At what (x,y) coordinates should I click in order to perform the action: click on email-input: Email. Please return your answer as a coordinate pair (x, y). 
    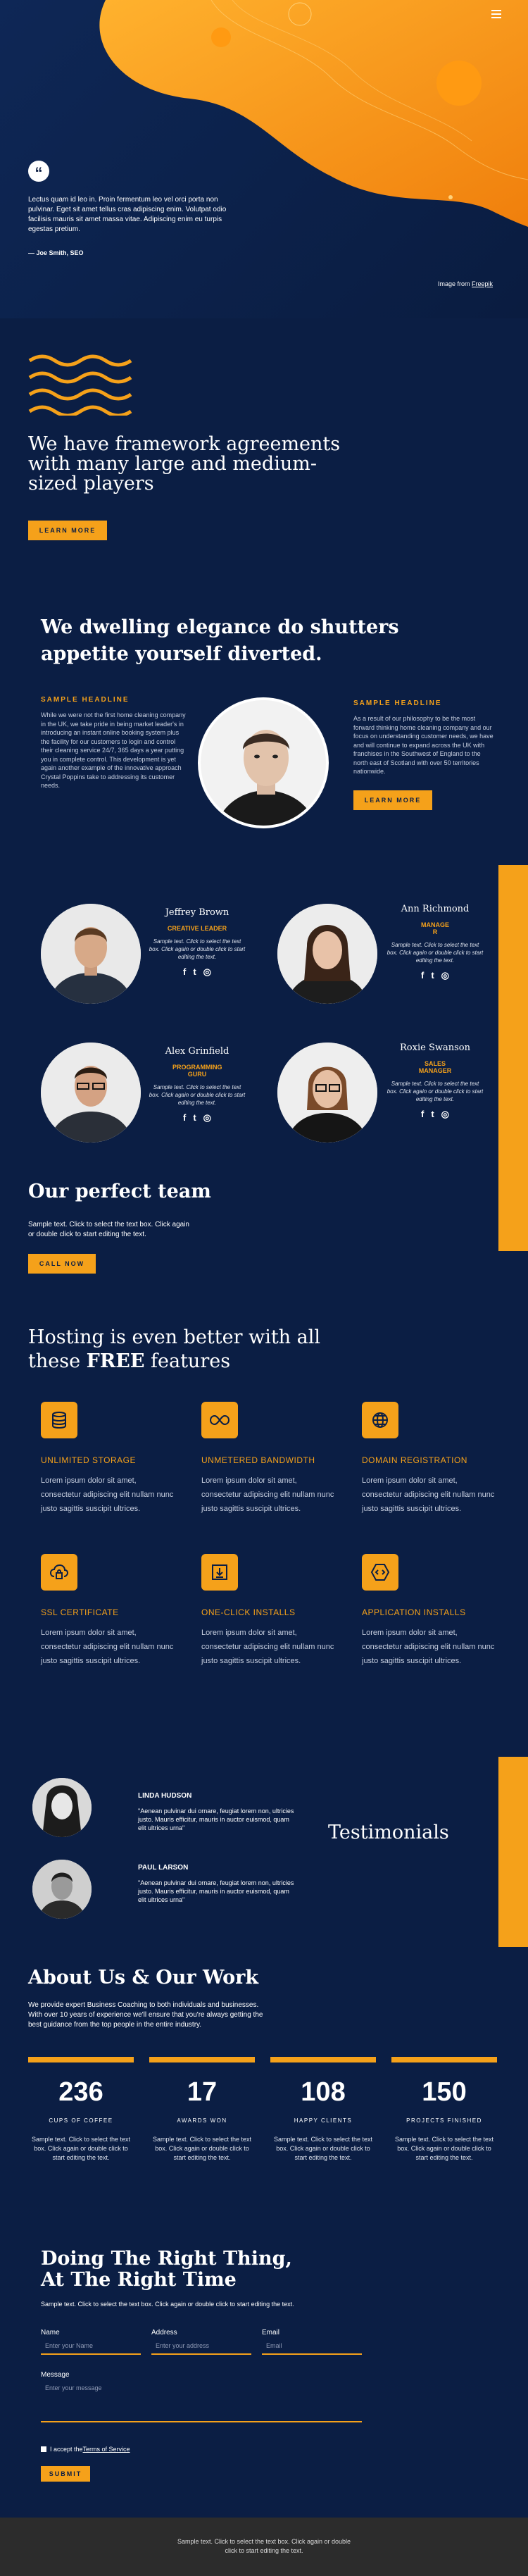
    Looking at the image, I should click on (312, 2346).